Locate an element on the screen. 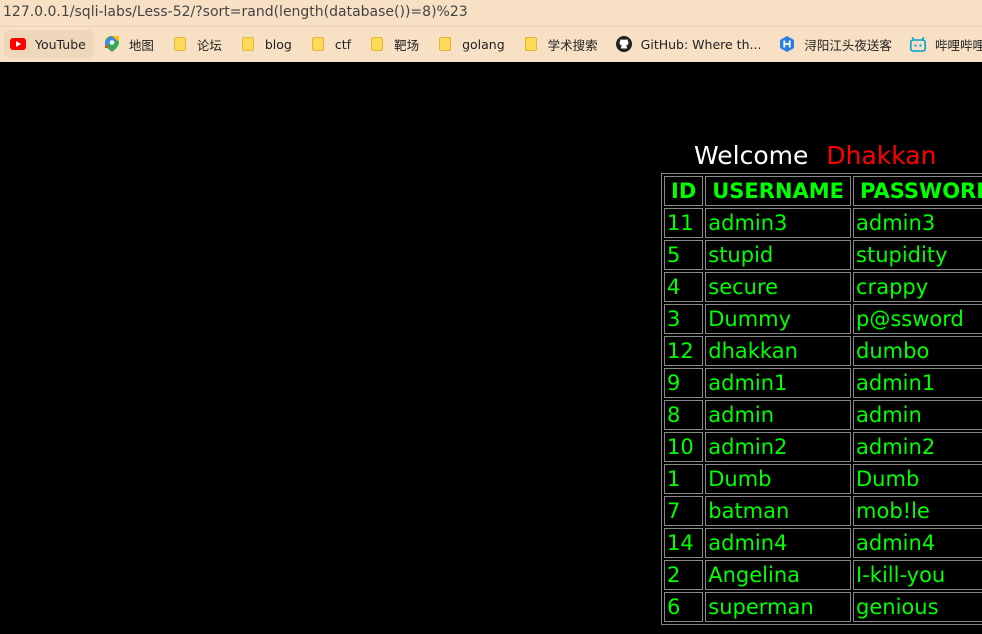 The width and height of the screenshot is (982, 634). table-row: 10 admin2 admin2 is located at coordinates (823, 447).